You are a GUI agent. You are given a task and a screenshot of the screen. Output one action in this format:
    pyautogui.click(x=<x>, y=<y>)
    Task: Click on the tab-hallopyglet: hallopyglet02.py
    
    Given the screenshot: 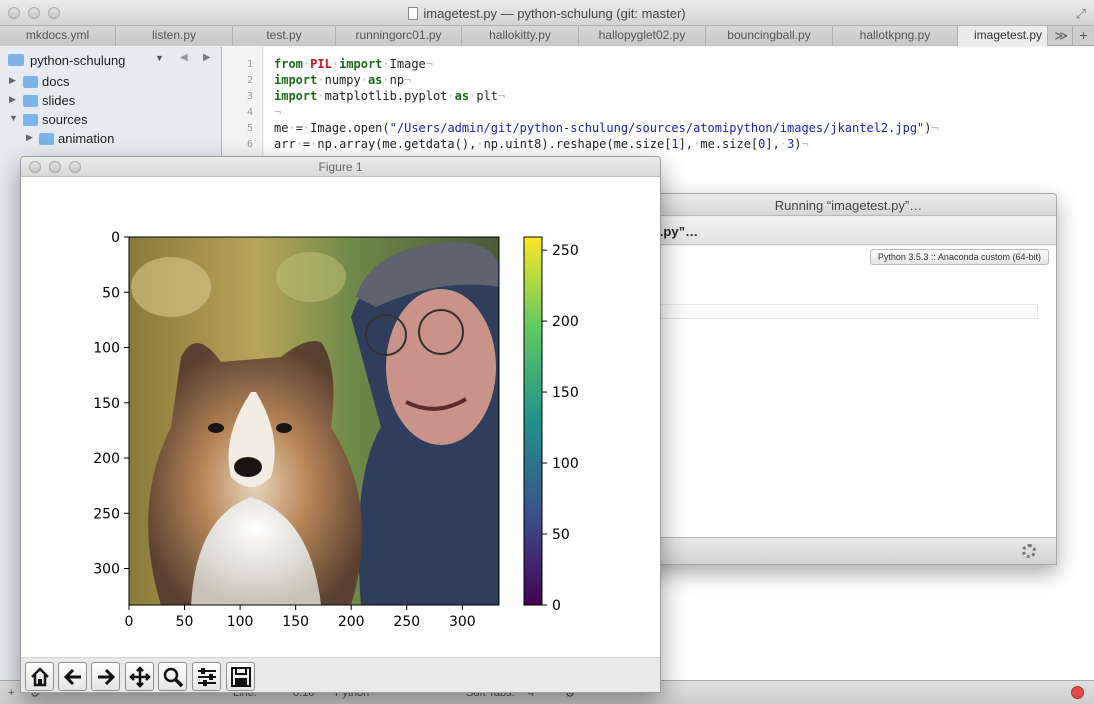 What is the action you would take?
    pyautogui.click(x=642, y=36)
    